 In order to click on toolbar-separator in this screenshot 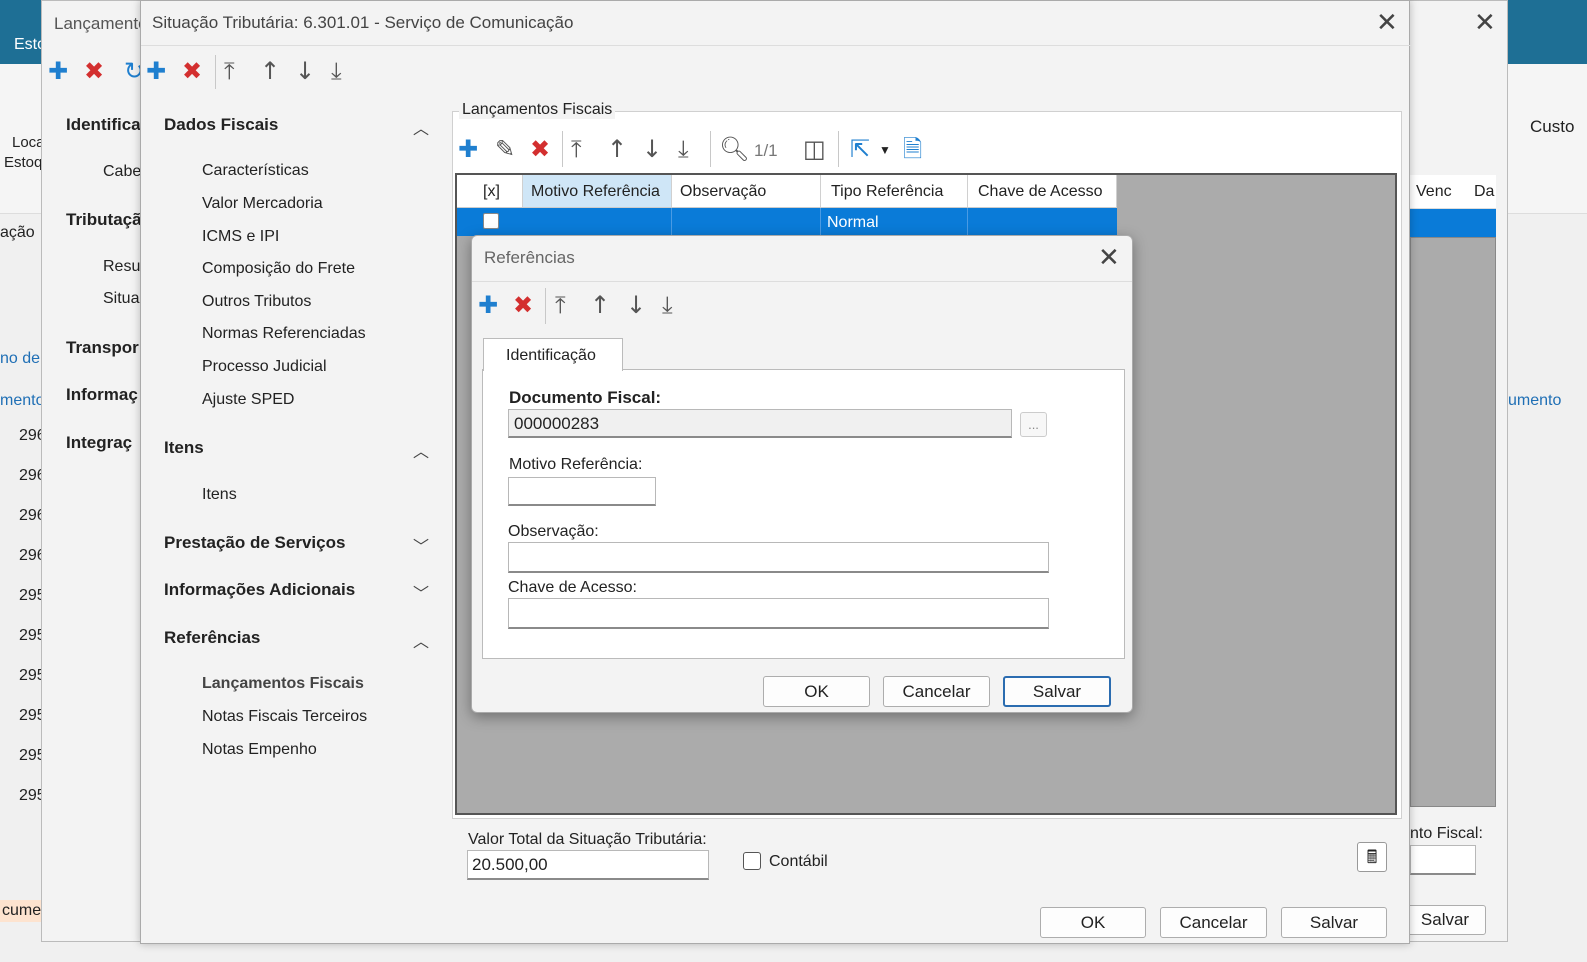, I will do `click(710, 149)`.